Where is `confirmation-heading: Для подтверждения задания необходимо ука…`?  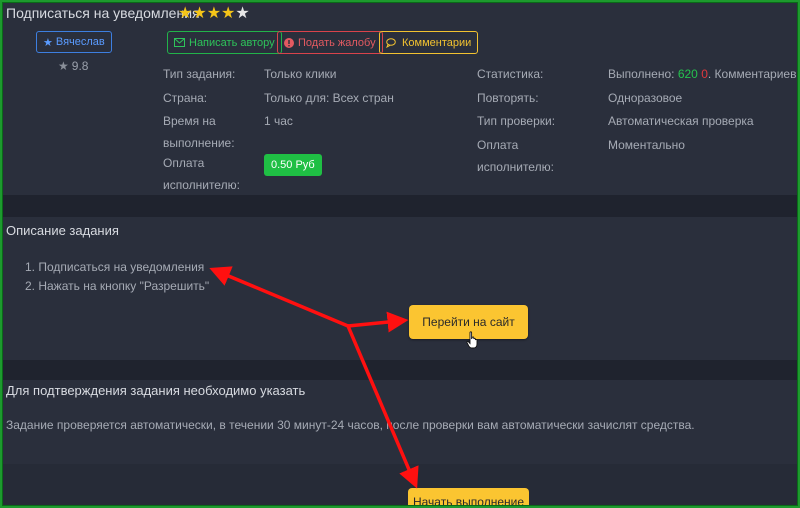
confirmation-heading: Для подтверждения задания необходимо ука… is located at coordinates (156, 390).